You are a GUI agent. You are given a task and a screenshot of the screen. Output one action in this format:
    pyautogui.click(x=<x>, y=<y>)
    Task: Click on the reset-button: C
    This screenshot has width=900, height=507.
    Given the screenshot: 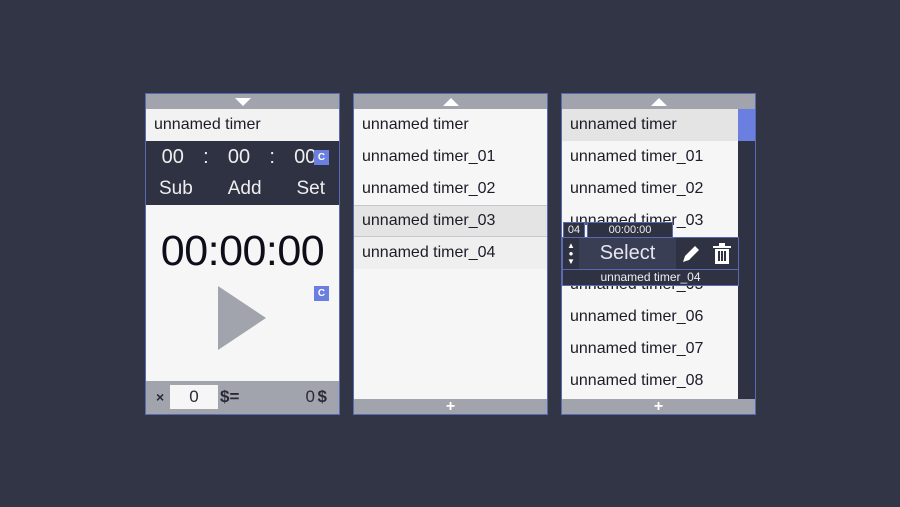 What is the action you would take?
    pyautogui.click(x=321, y=293)
    